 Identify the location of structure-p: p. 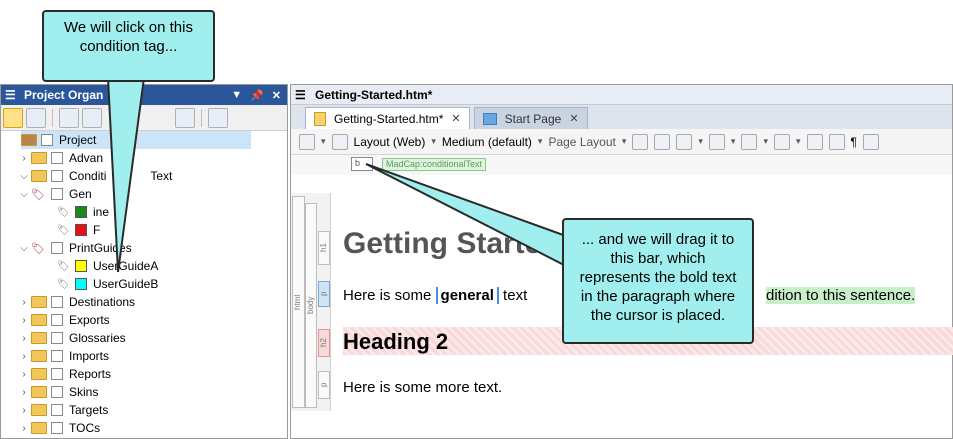
(324, 294).